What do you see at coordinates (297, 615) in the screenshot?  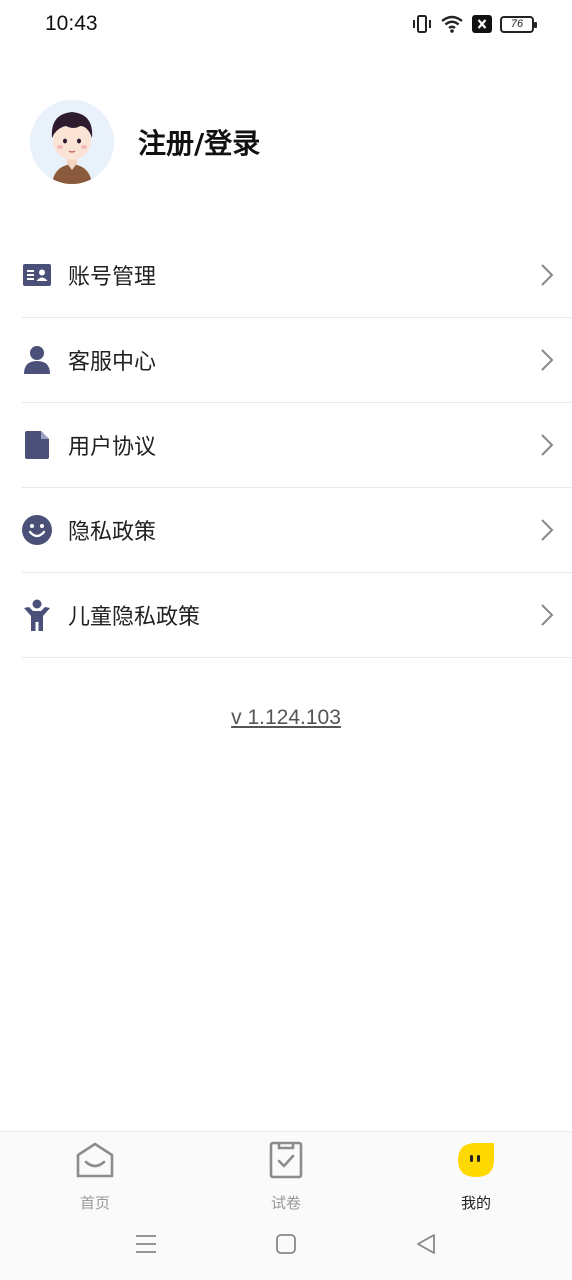 I see `menu-item-child-privacy-policy: 儿童隐私政策` at bounding box center [297, 615].